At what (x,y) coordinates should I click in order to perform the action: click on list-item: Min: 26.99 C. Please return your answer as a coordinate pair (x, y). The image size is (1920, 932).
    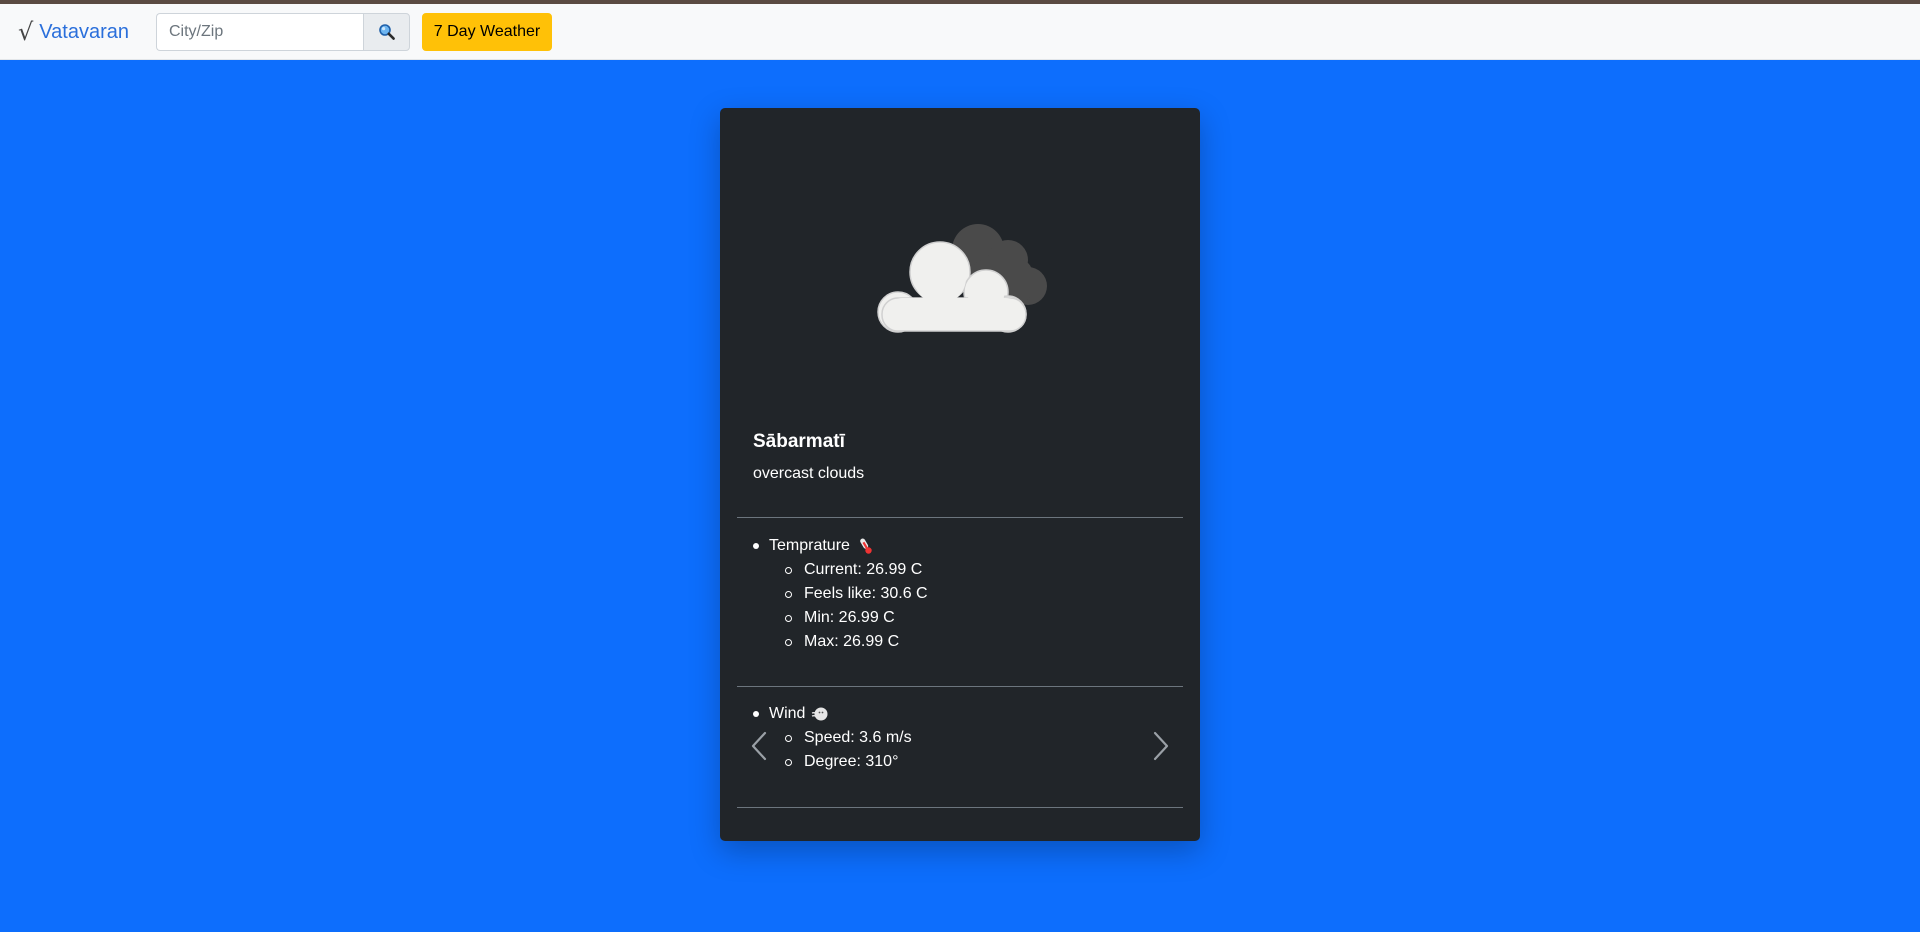
    Looking at the image, I should click on (856, 618).